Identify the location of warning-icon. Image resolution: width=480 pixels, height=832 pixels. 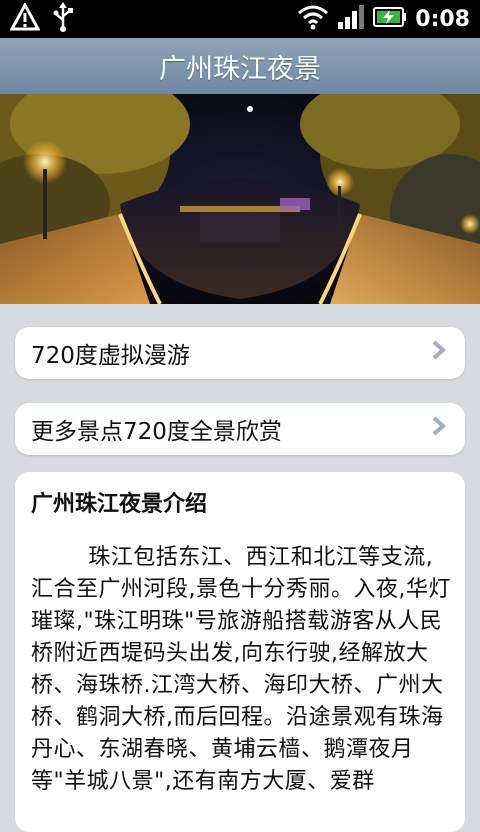
(25, 18).